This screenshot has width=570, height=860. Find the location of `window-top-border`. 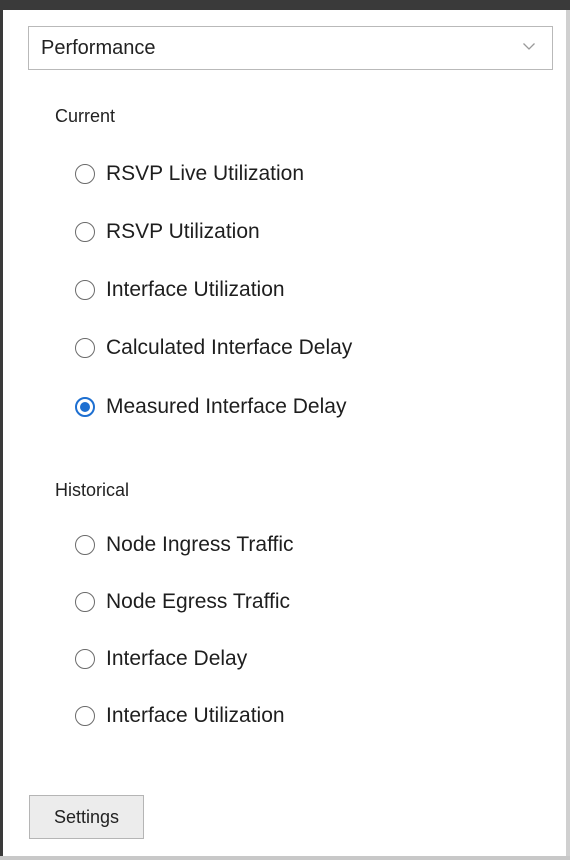

window-top-border is located at coordinates (285, 5).